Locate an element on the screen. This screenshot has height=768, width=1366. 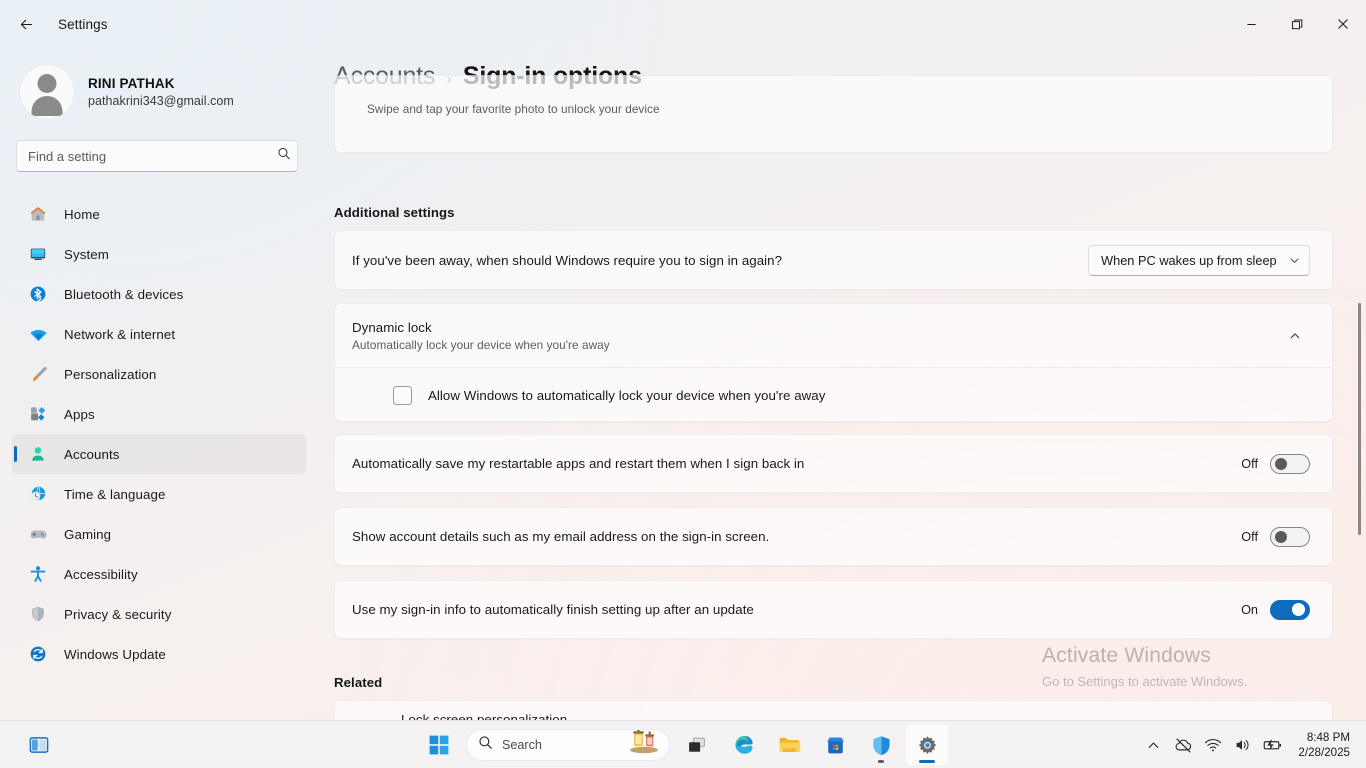
file-explorer-button is located at coordinates (789, 745).